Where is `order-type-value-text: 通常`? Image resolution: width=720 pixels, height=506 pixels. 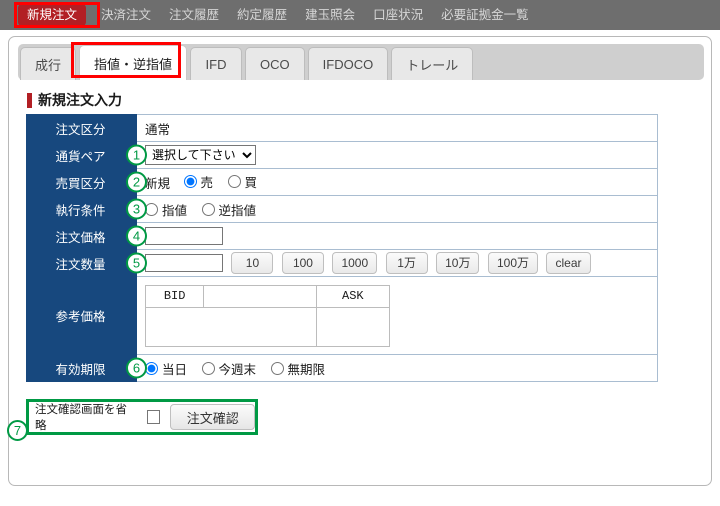
order-type-value-text: 通常 is located at coordinates (158, 129).